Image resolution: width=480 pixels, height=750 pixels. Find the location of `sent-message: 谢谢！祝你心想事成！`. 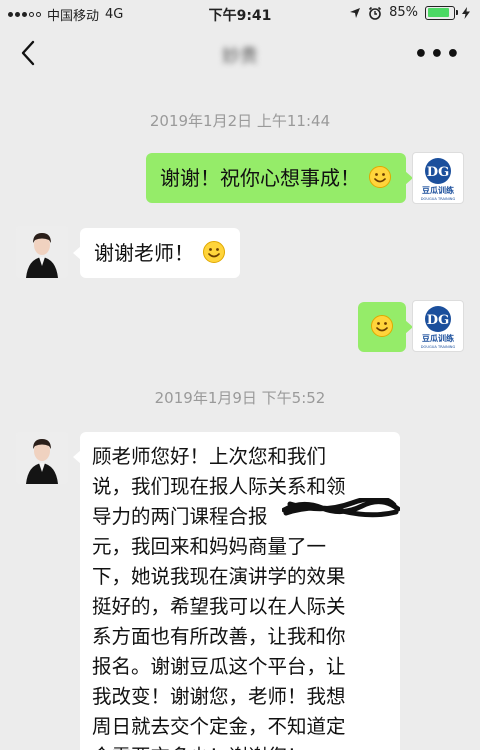

sent-message: 谢谢！祝你心想事成！ is located at coordinates (279, 178).